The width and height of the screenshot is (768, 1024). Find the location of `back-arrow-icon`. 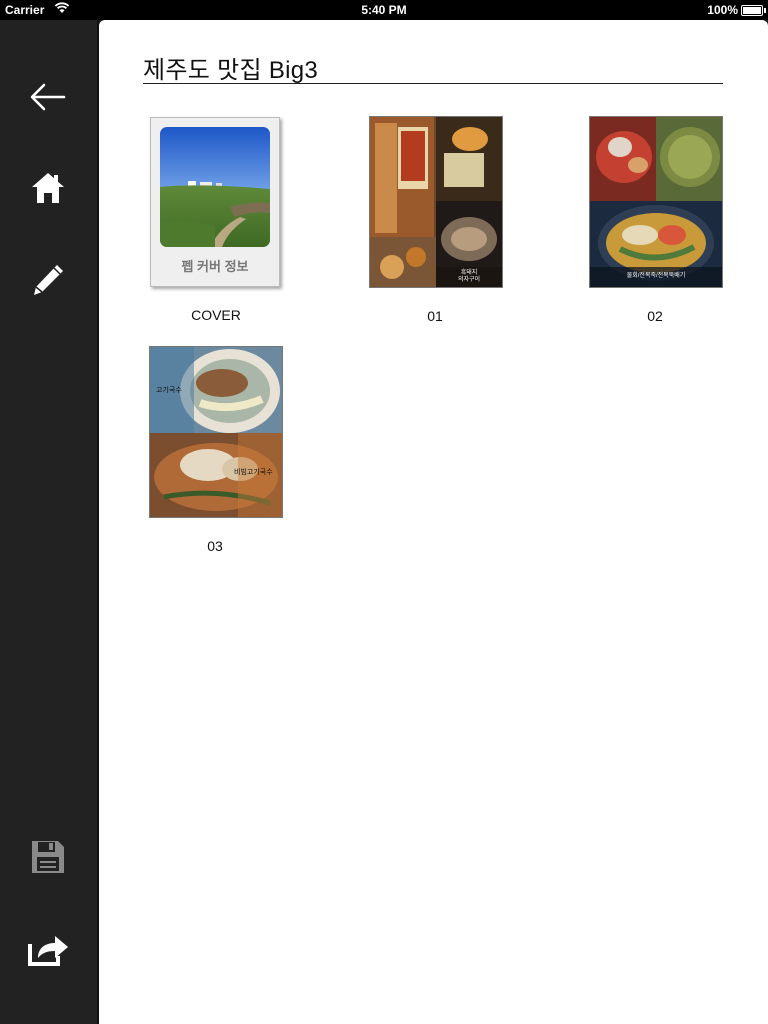

back-arrow-icon is located at coordinates (48, 97).